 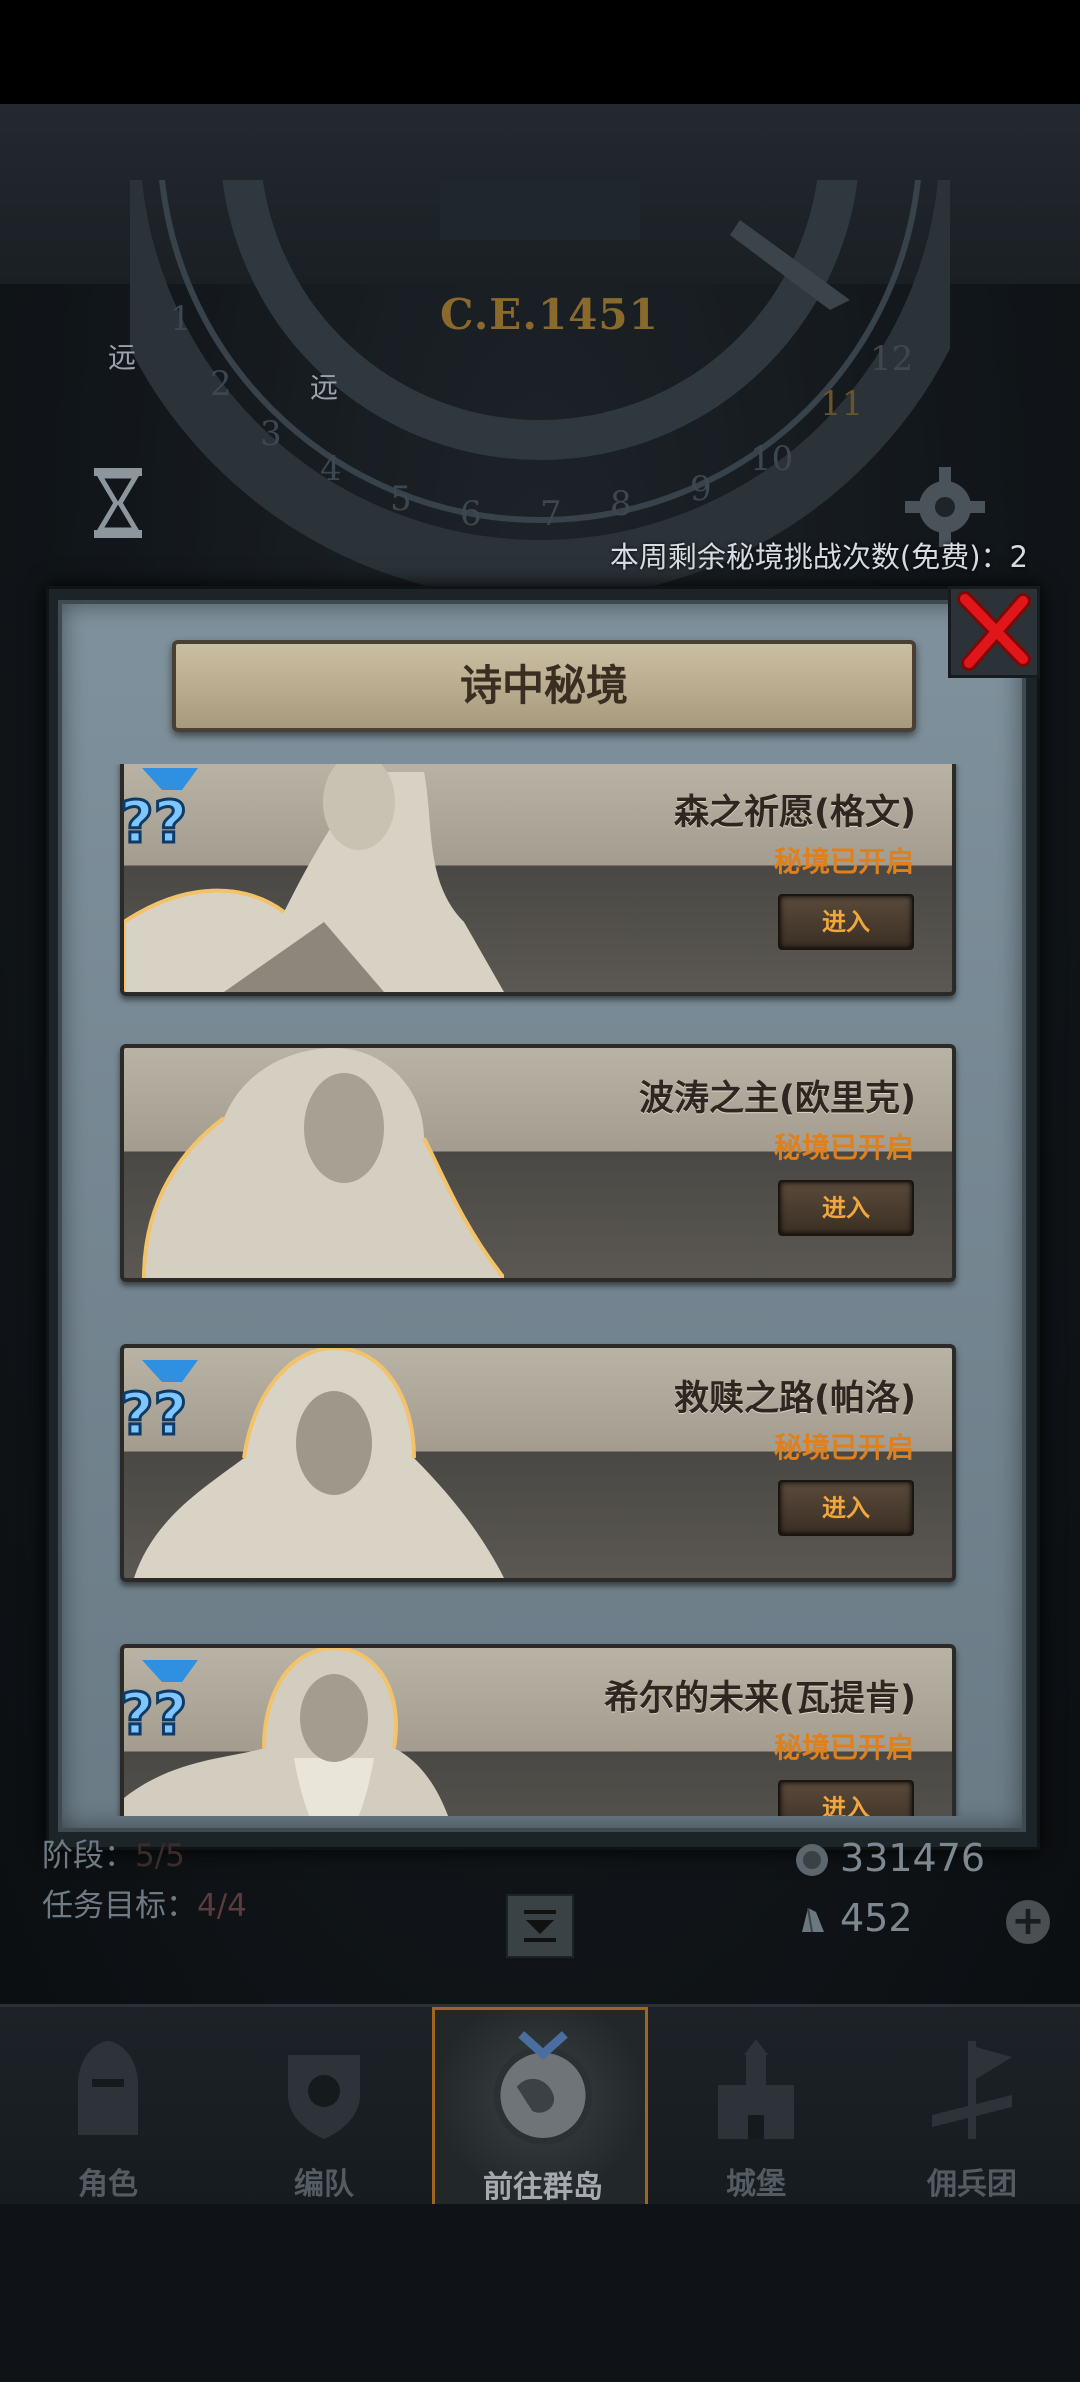 I want to click on realm-card-3: 救赎之路(帕洛) 秘境已开启 进入, so click(x=538, y=1463).